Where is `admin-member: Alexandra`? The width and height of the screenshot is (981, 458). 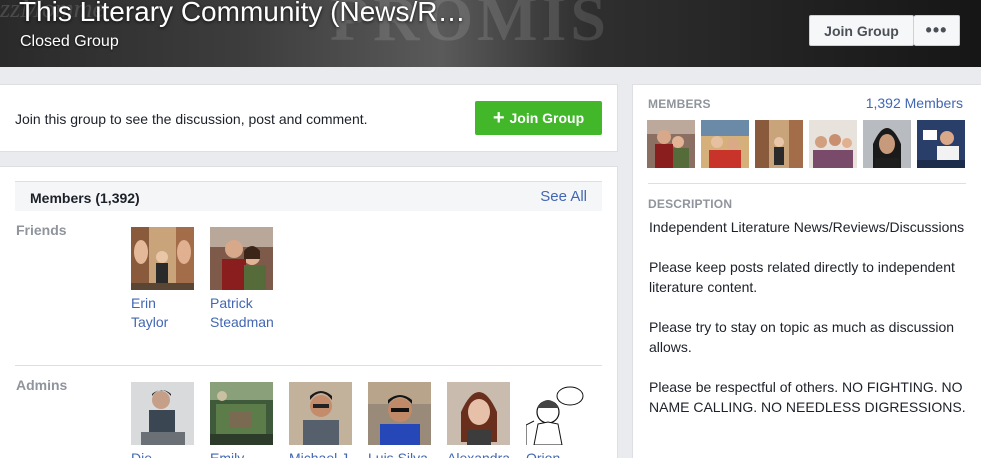
admin-member: Alexandra is located at coordinates (482, 420).